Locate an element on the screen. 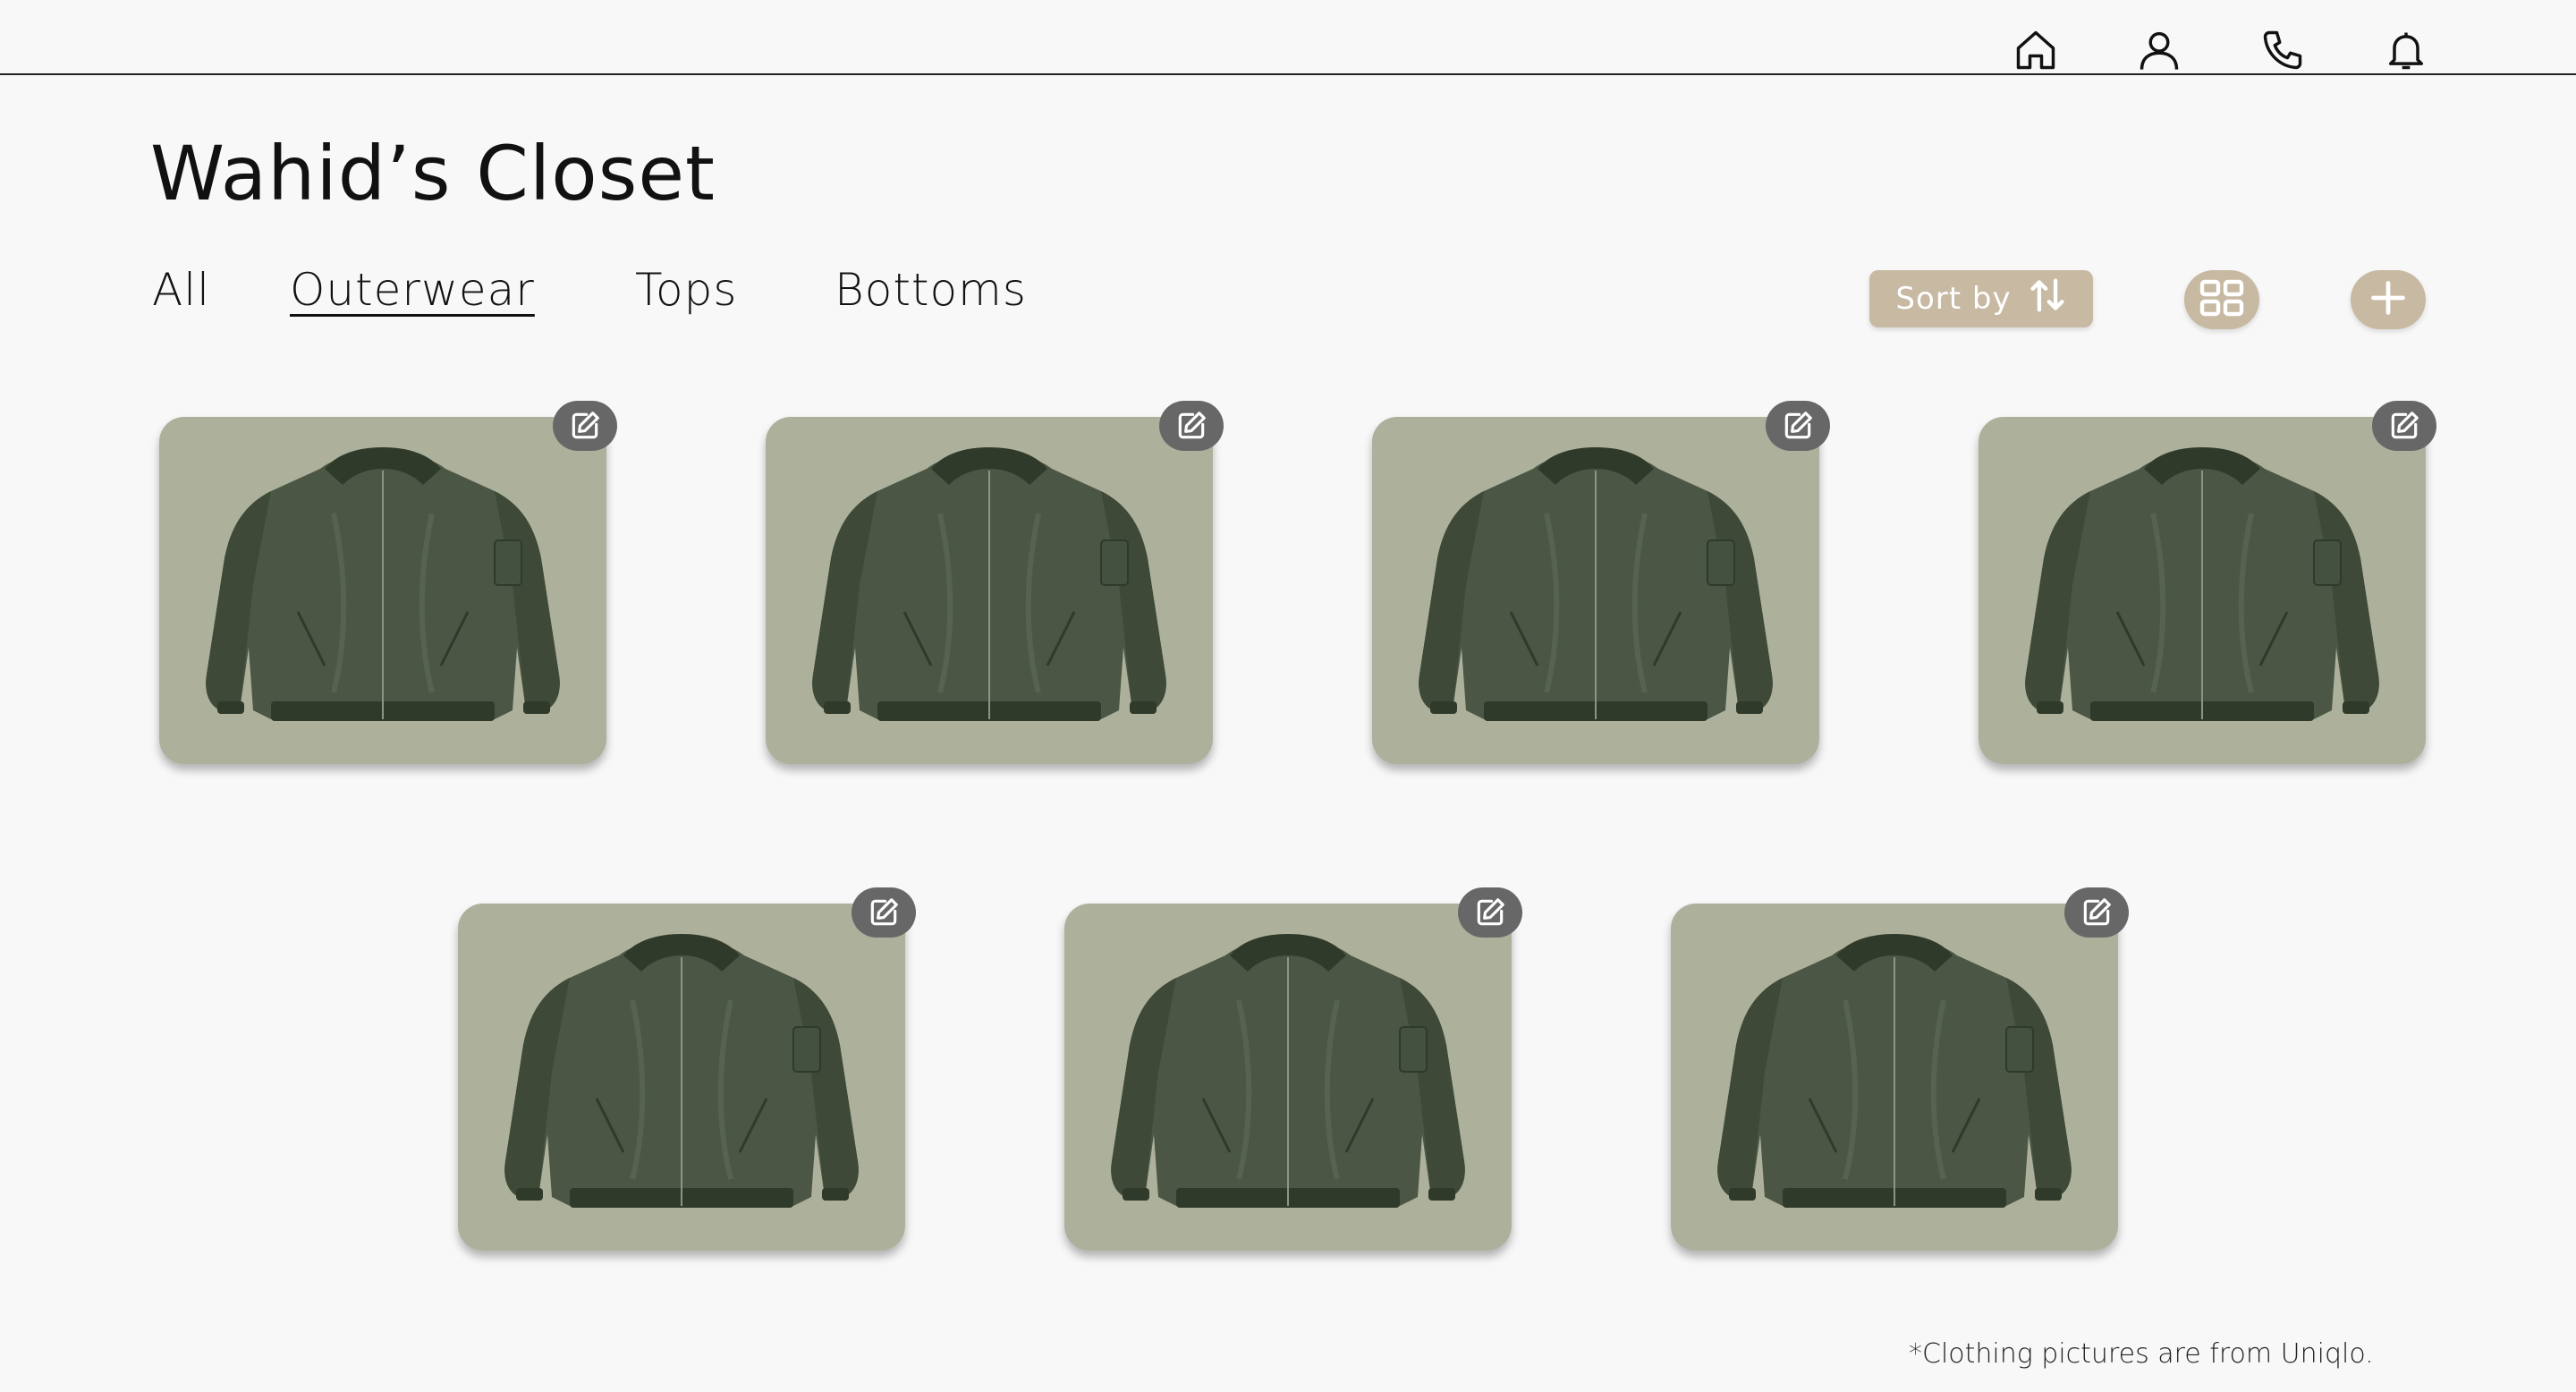  bell-icon is located at coordinates (2406, 50).